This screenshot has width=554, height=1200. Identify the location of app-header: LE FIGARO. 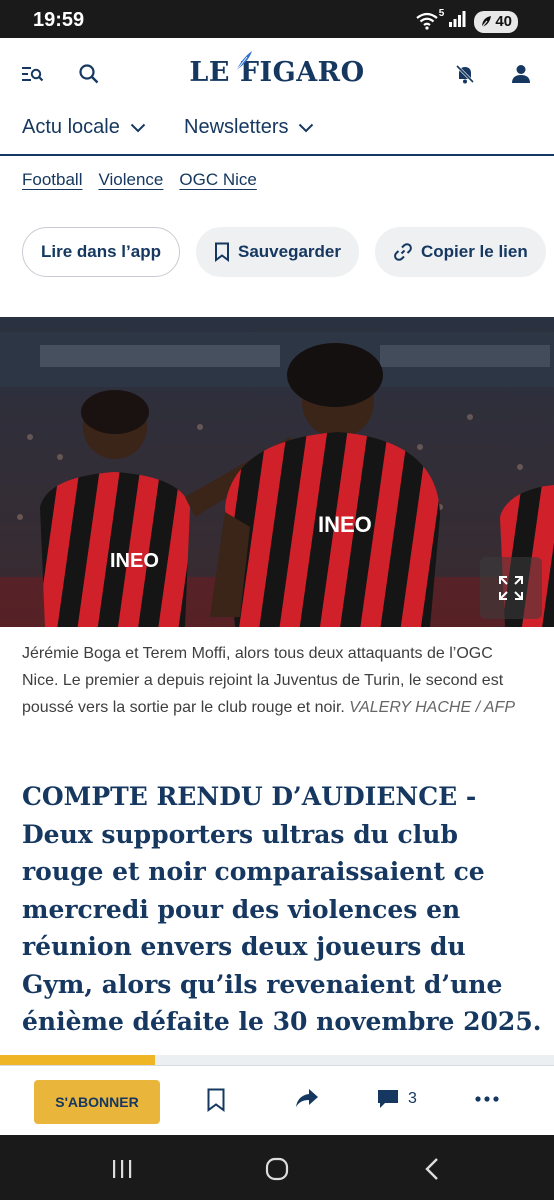
(277, 74).